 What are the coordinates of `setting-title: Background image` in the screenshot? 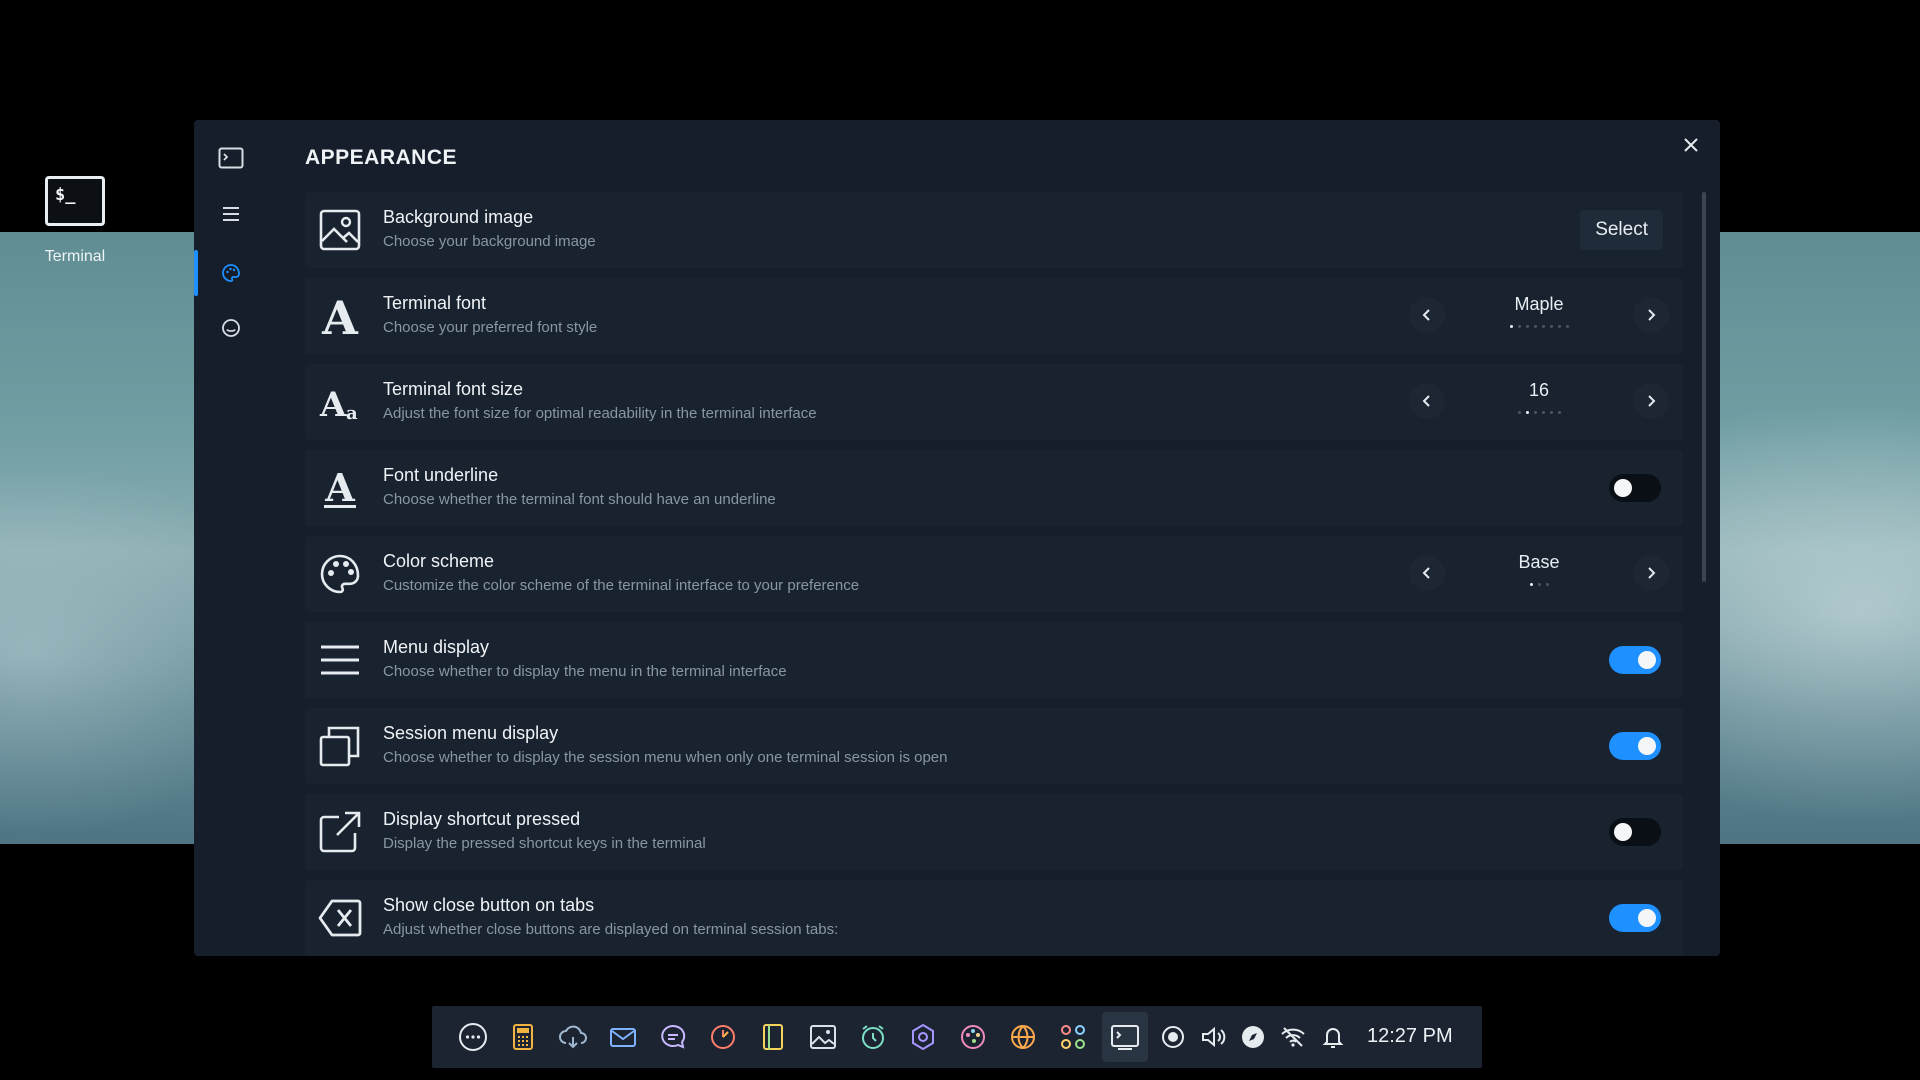 It's located at (458, 217).